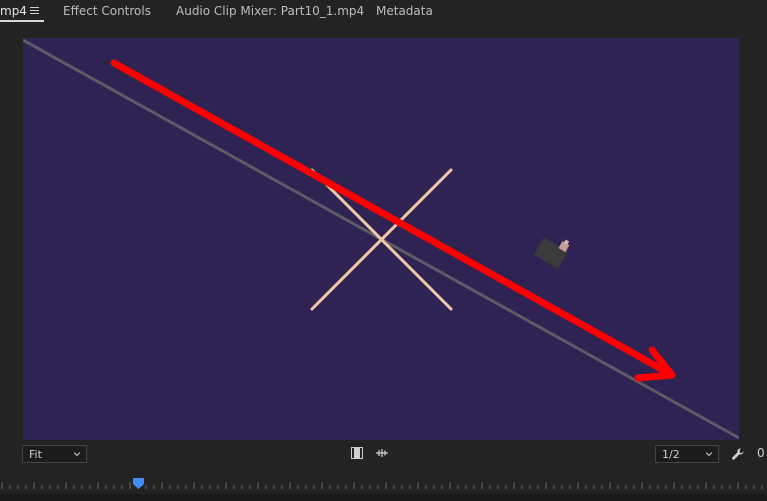 The image size is (767, 501). I want to click on playhead-icon, so click(138, 481).